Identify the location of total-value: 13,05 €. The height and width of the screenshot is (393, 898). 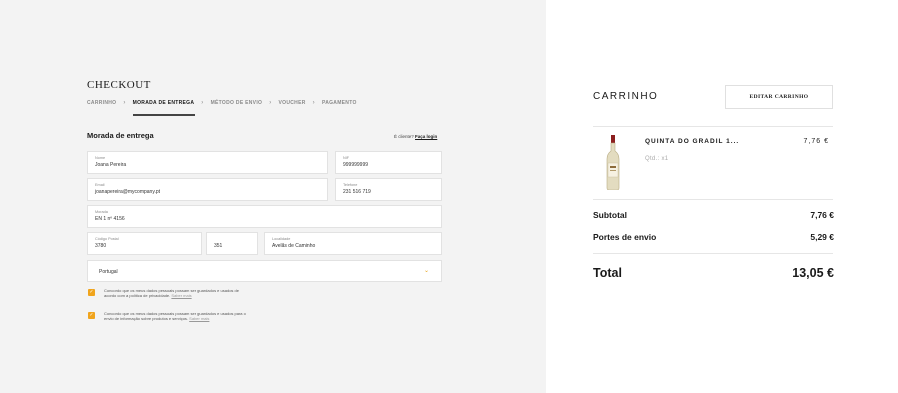
(813, 273).